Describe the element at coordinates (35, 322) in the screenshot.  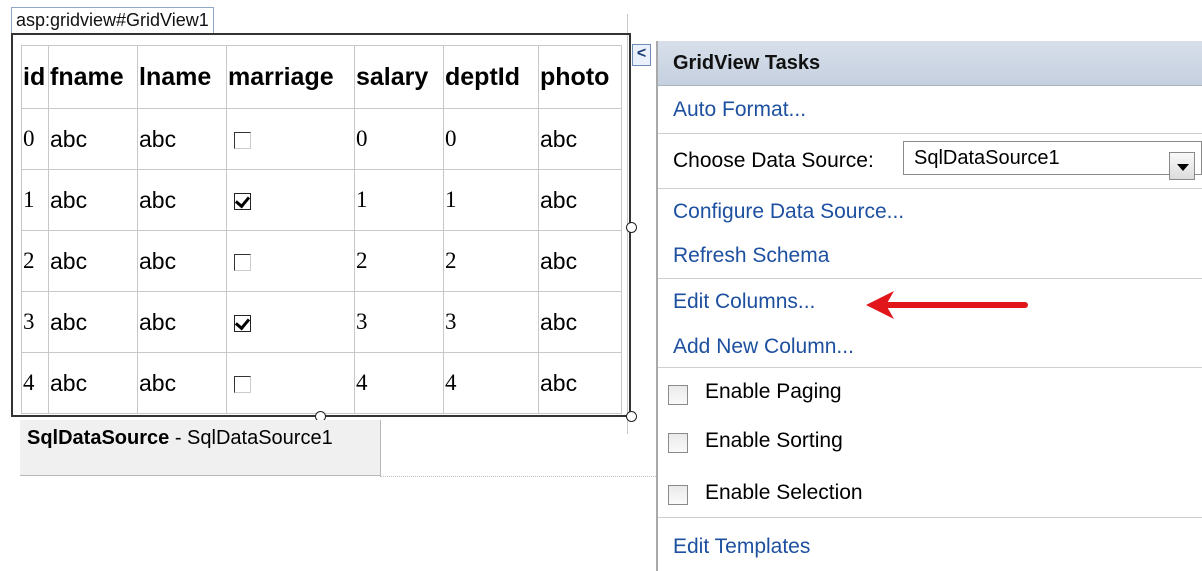
I see `cell-id: 3` at that location.